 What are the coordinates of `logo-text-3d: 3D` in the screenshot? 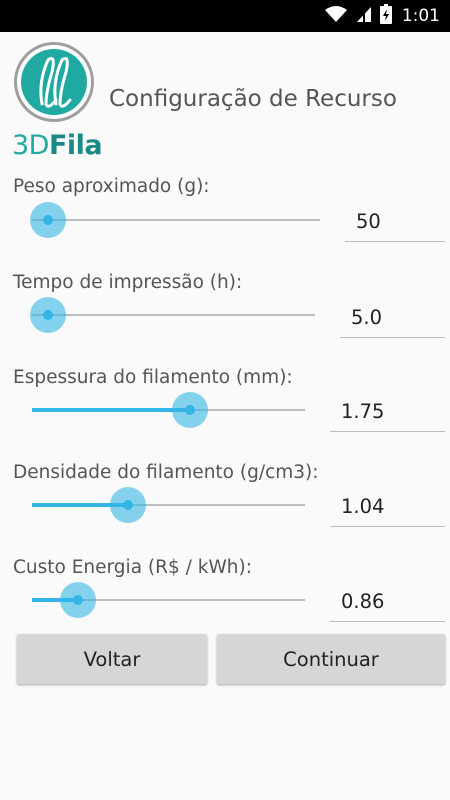 It's located at (30, 145).